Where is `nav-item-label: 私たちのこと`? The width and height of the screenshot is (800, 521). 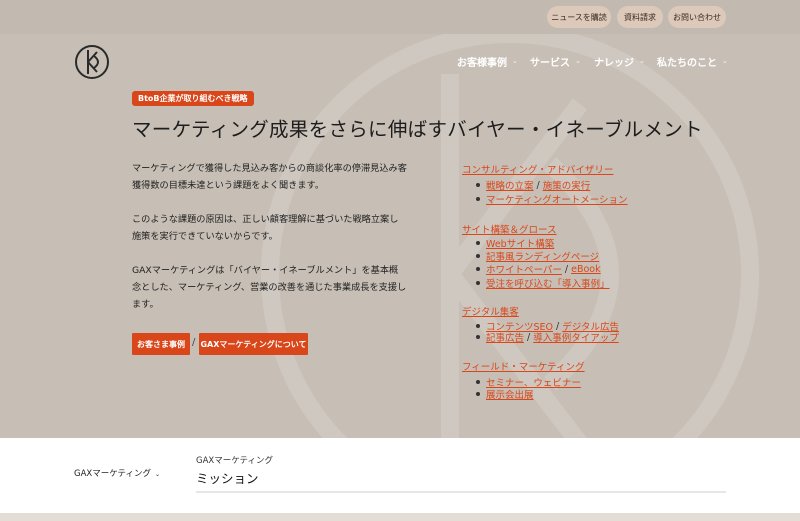
nav-item-label: 私たちのこと is located at coordinates (687, 63).